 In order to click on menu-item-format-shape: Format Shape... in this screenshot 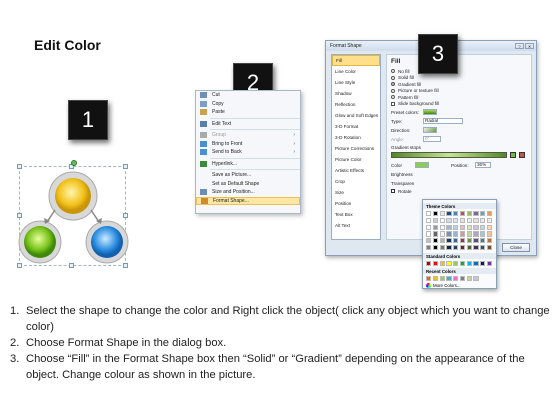, I will do `click(248, 200)`.